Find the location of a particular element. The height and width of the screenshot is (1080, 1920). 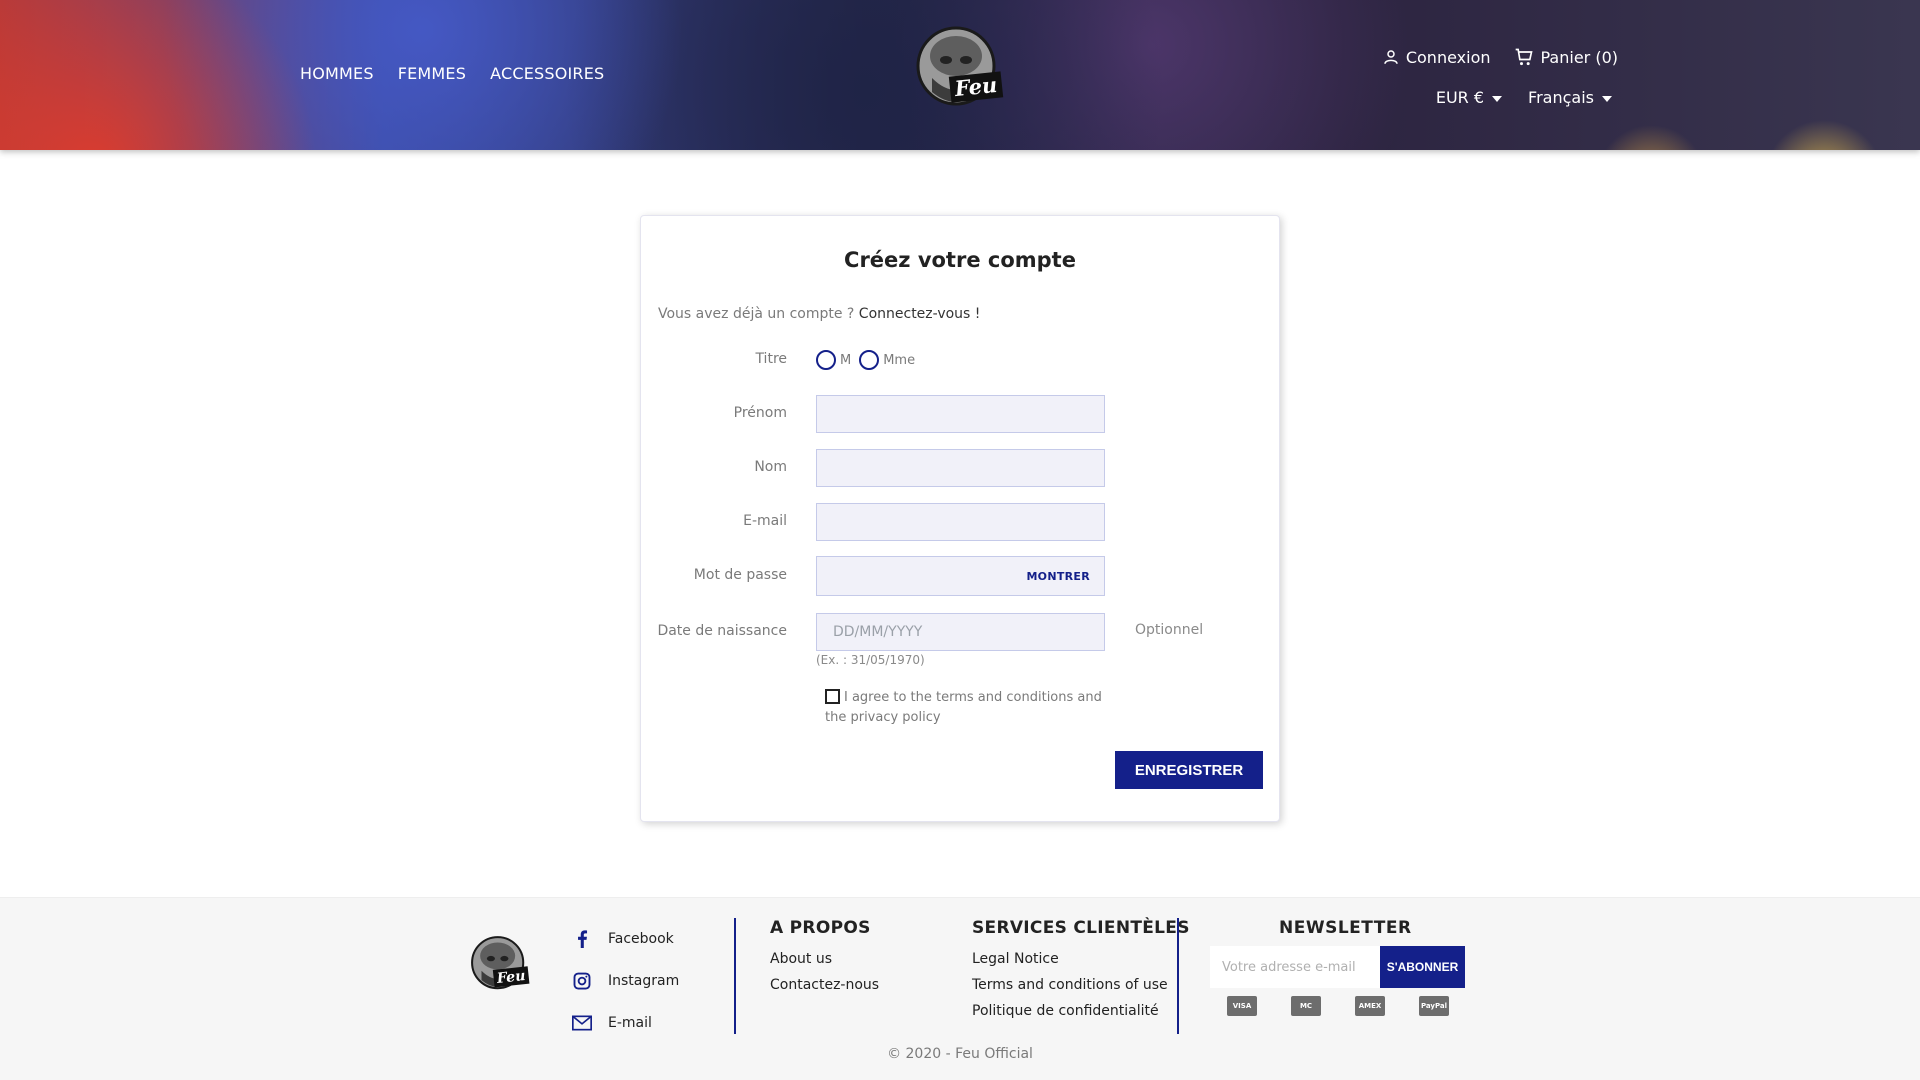

payment-methods: VISA MC AMEX PayPal is located at coordinates (1338, 1006).